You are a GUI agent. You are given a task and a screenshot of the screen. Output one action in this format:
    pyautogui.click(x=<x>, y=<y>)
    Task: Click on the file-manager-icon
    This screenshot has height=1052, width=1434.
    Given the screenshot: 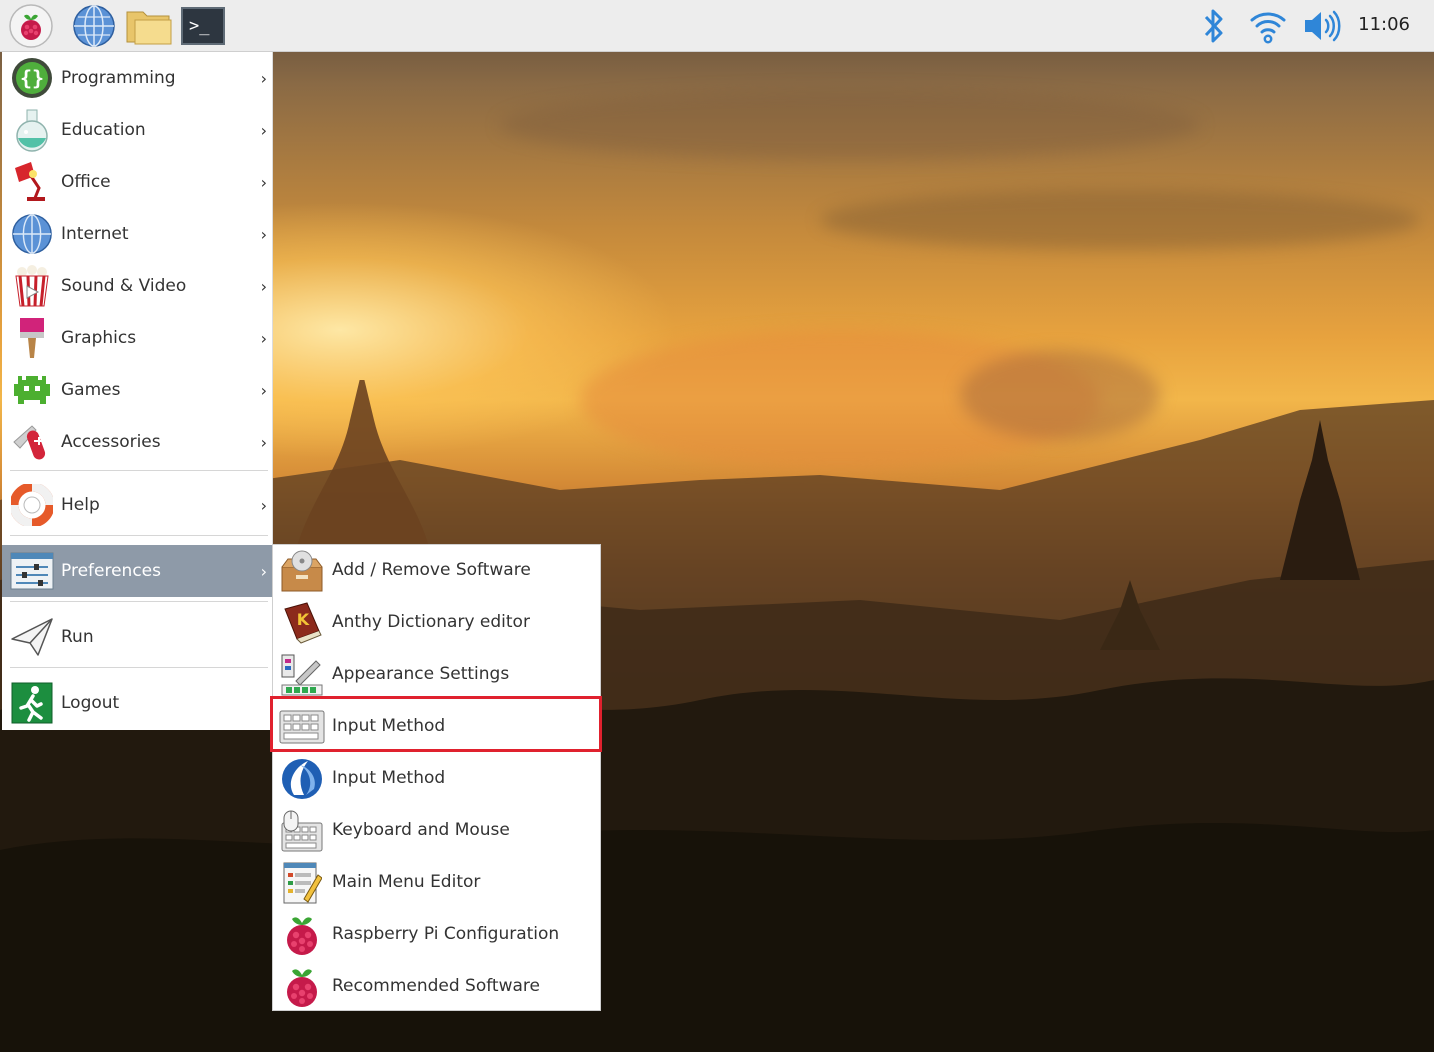 What is the action you would take?
    pyautogui.click(x=149, y=28)
    